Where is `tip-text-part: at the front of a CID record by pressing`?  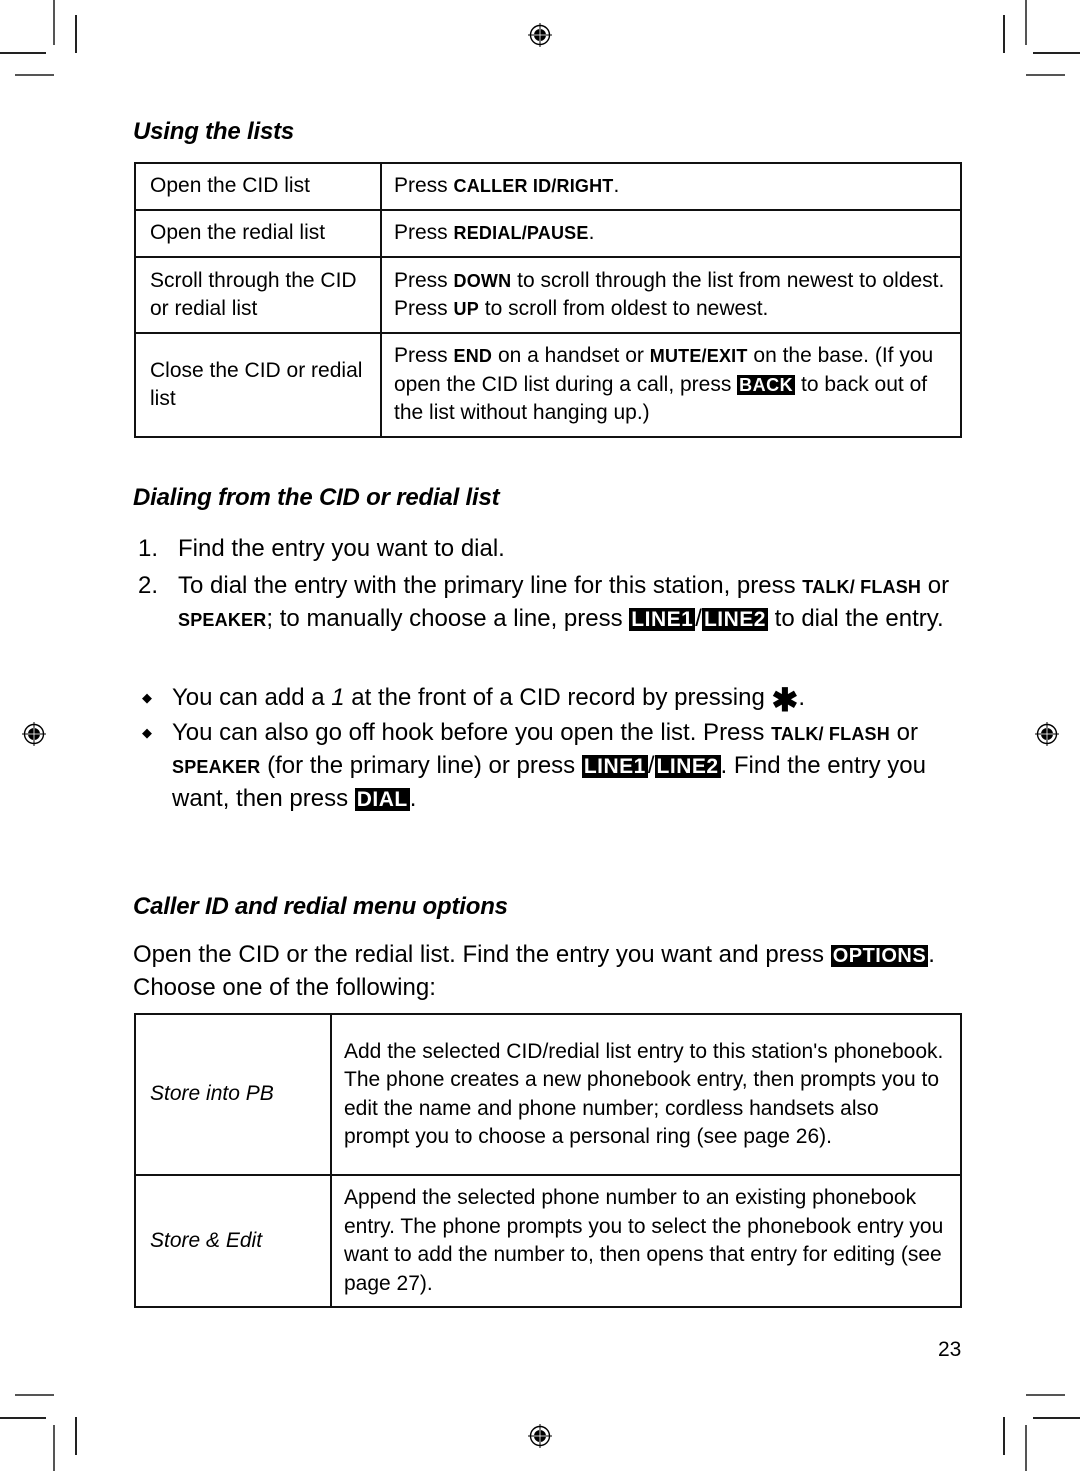 tip-text-part: at the front of a CID record by pressing is located at coordinates (558, 697).